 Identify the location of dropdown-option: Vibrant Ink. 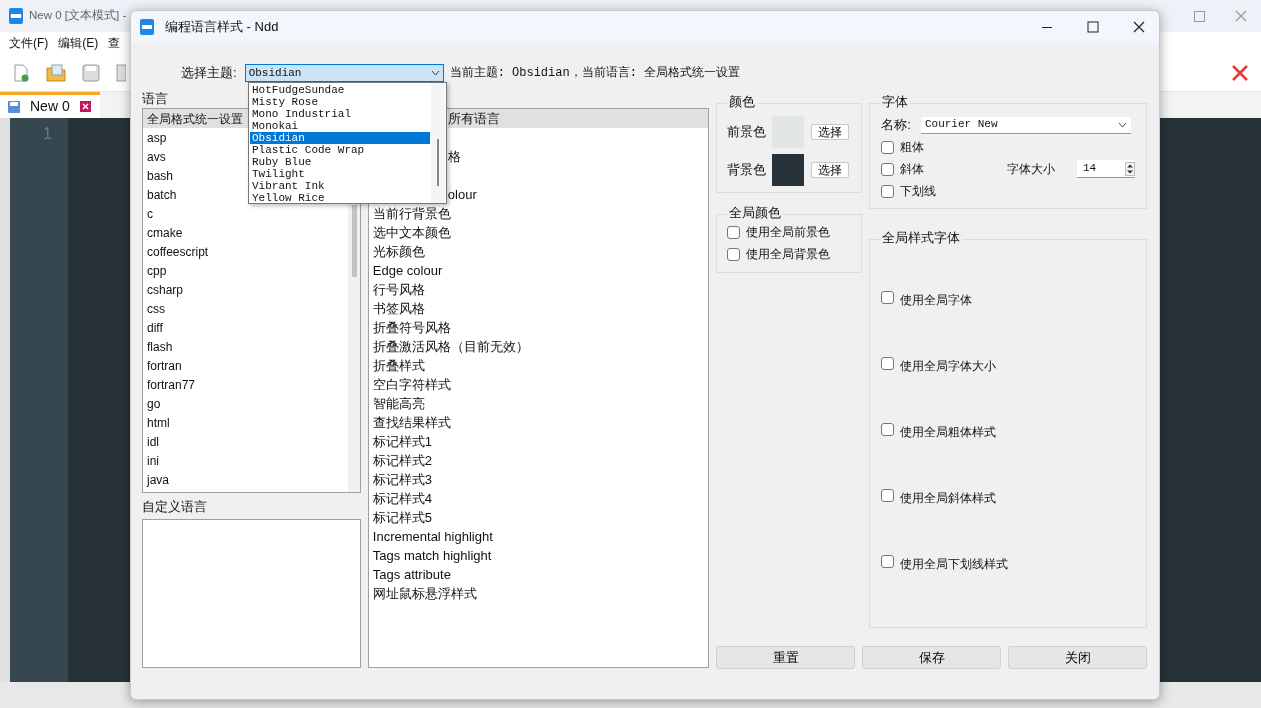
(340, 186).